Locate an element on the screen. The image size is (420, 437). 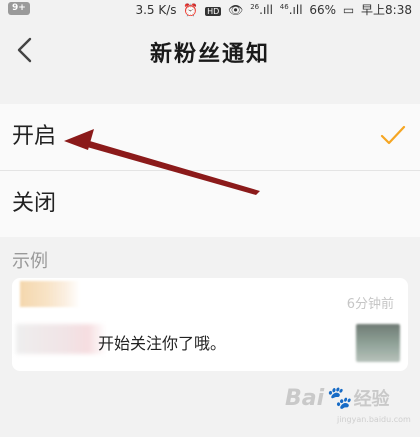
network-speed: 3.5 K/s is located at coordinates (156, 10).